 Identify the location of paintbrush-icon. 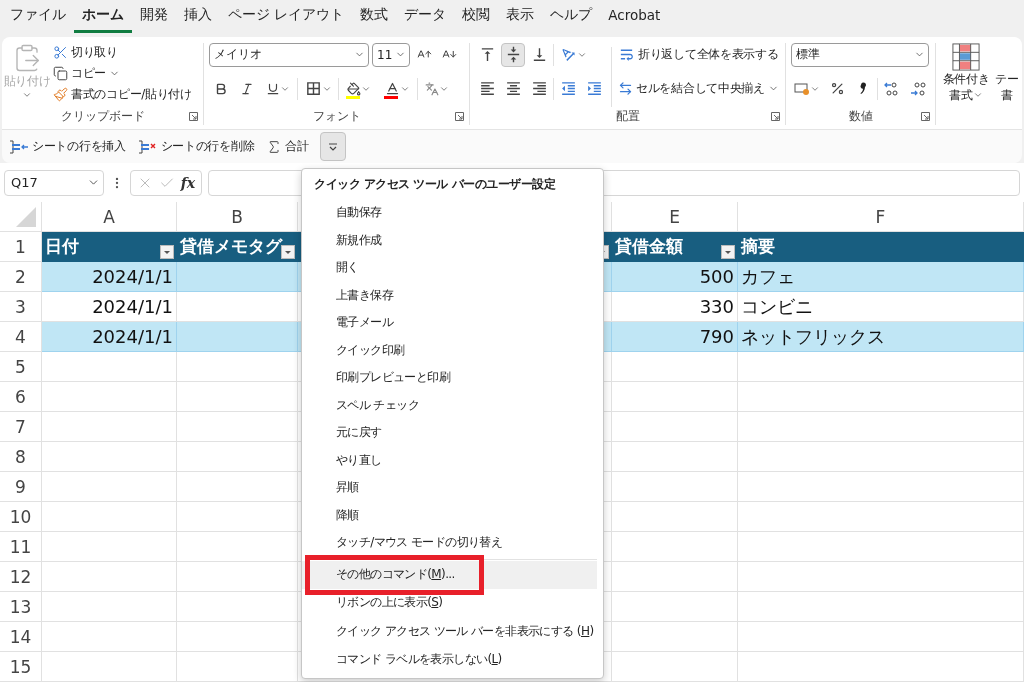
(60, 94).